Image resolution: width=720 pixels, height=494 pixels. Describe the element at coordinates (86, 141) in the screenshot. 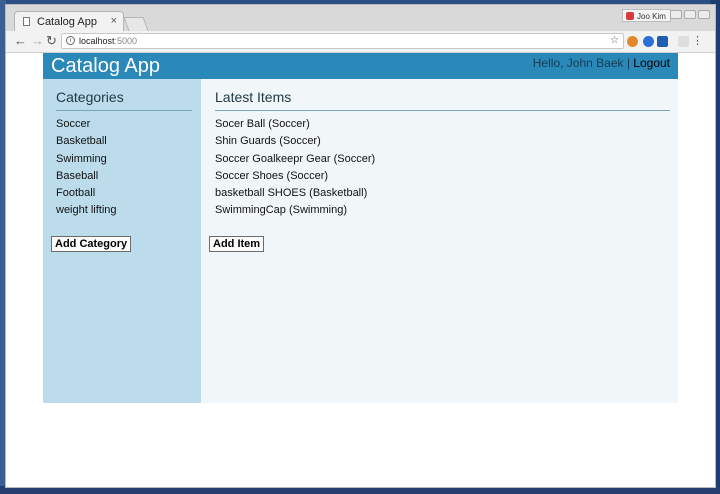

I see `category-item: Basketball` at that location.